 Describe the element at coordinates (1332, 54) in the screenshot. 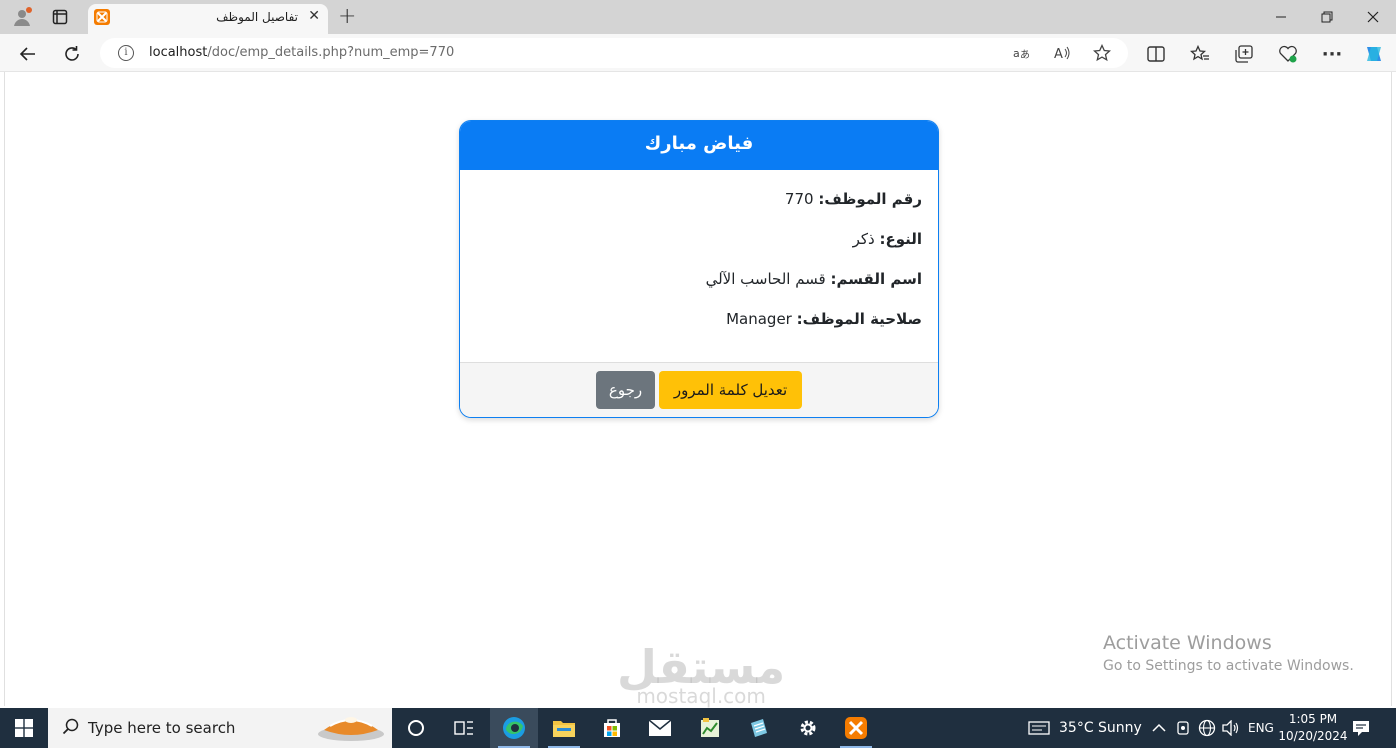

I see `more-options-icon: ···` at that location.